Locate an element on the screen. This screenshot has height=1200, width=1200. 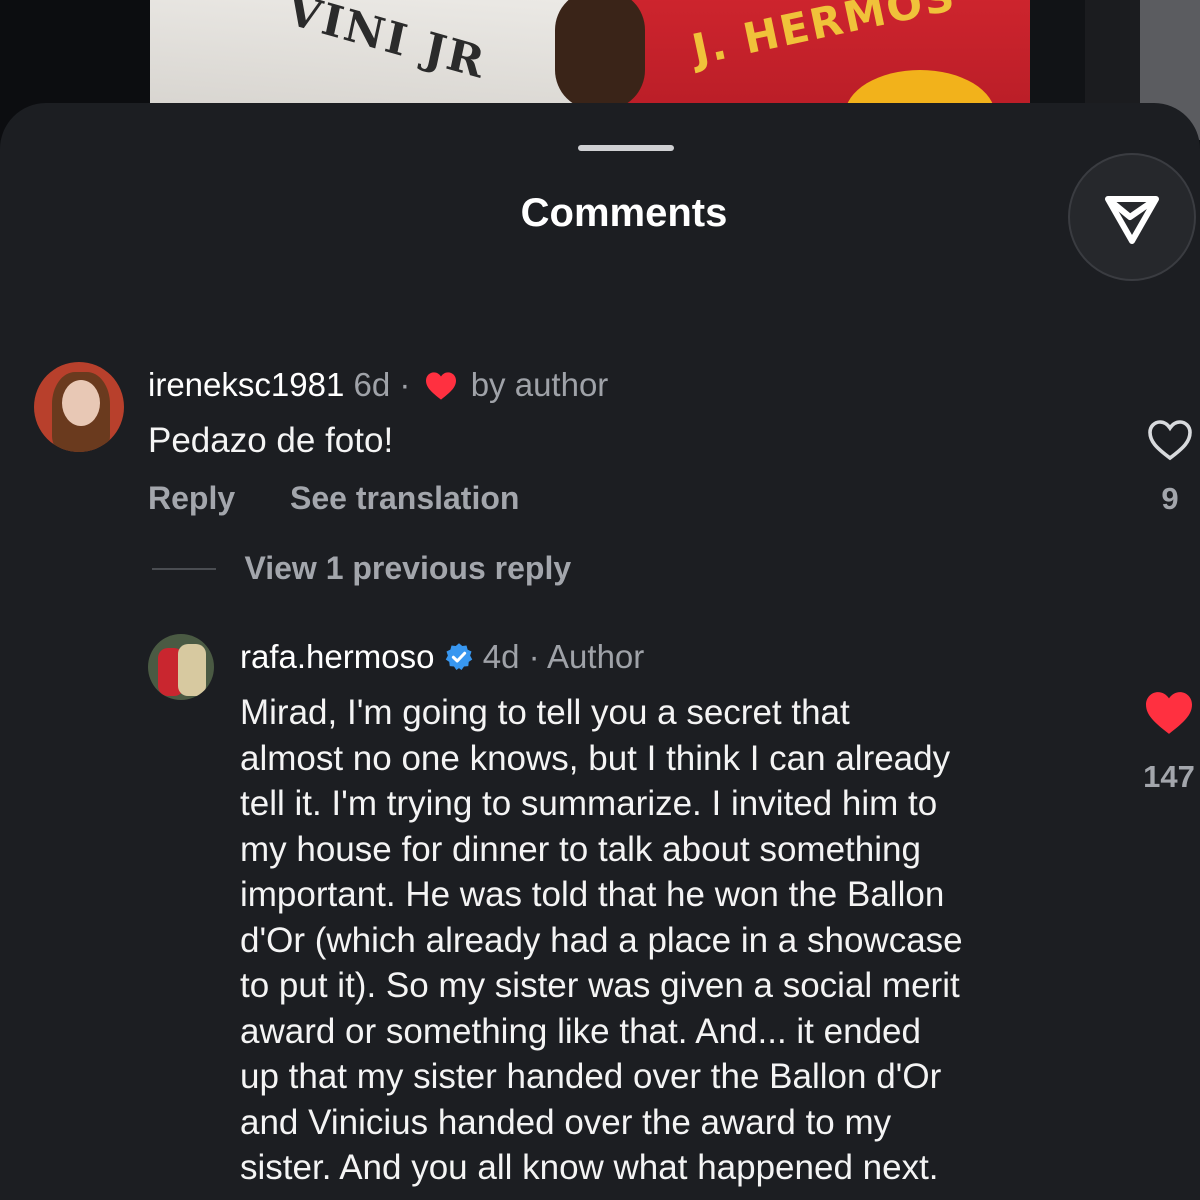
white-jersey-text: VINI JR is located at coordinates (386, 45).